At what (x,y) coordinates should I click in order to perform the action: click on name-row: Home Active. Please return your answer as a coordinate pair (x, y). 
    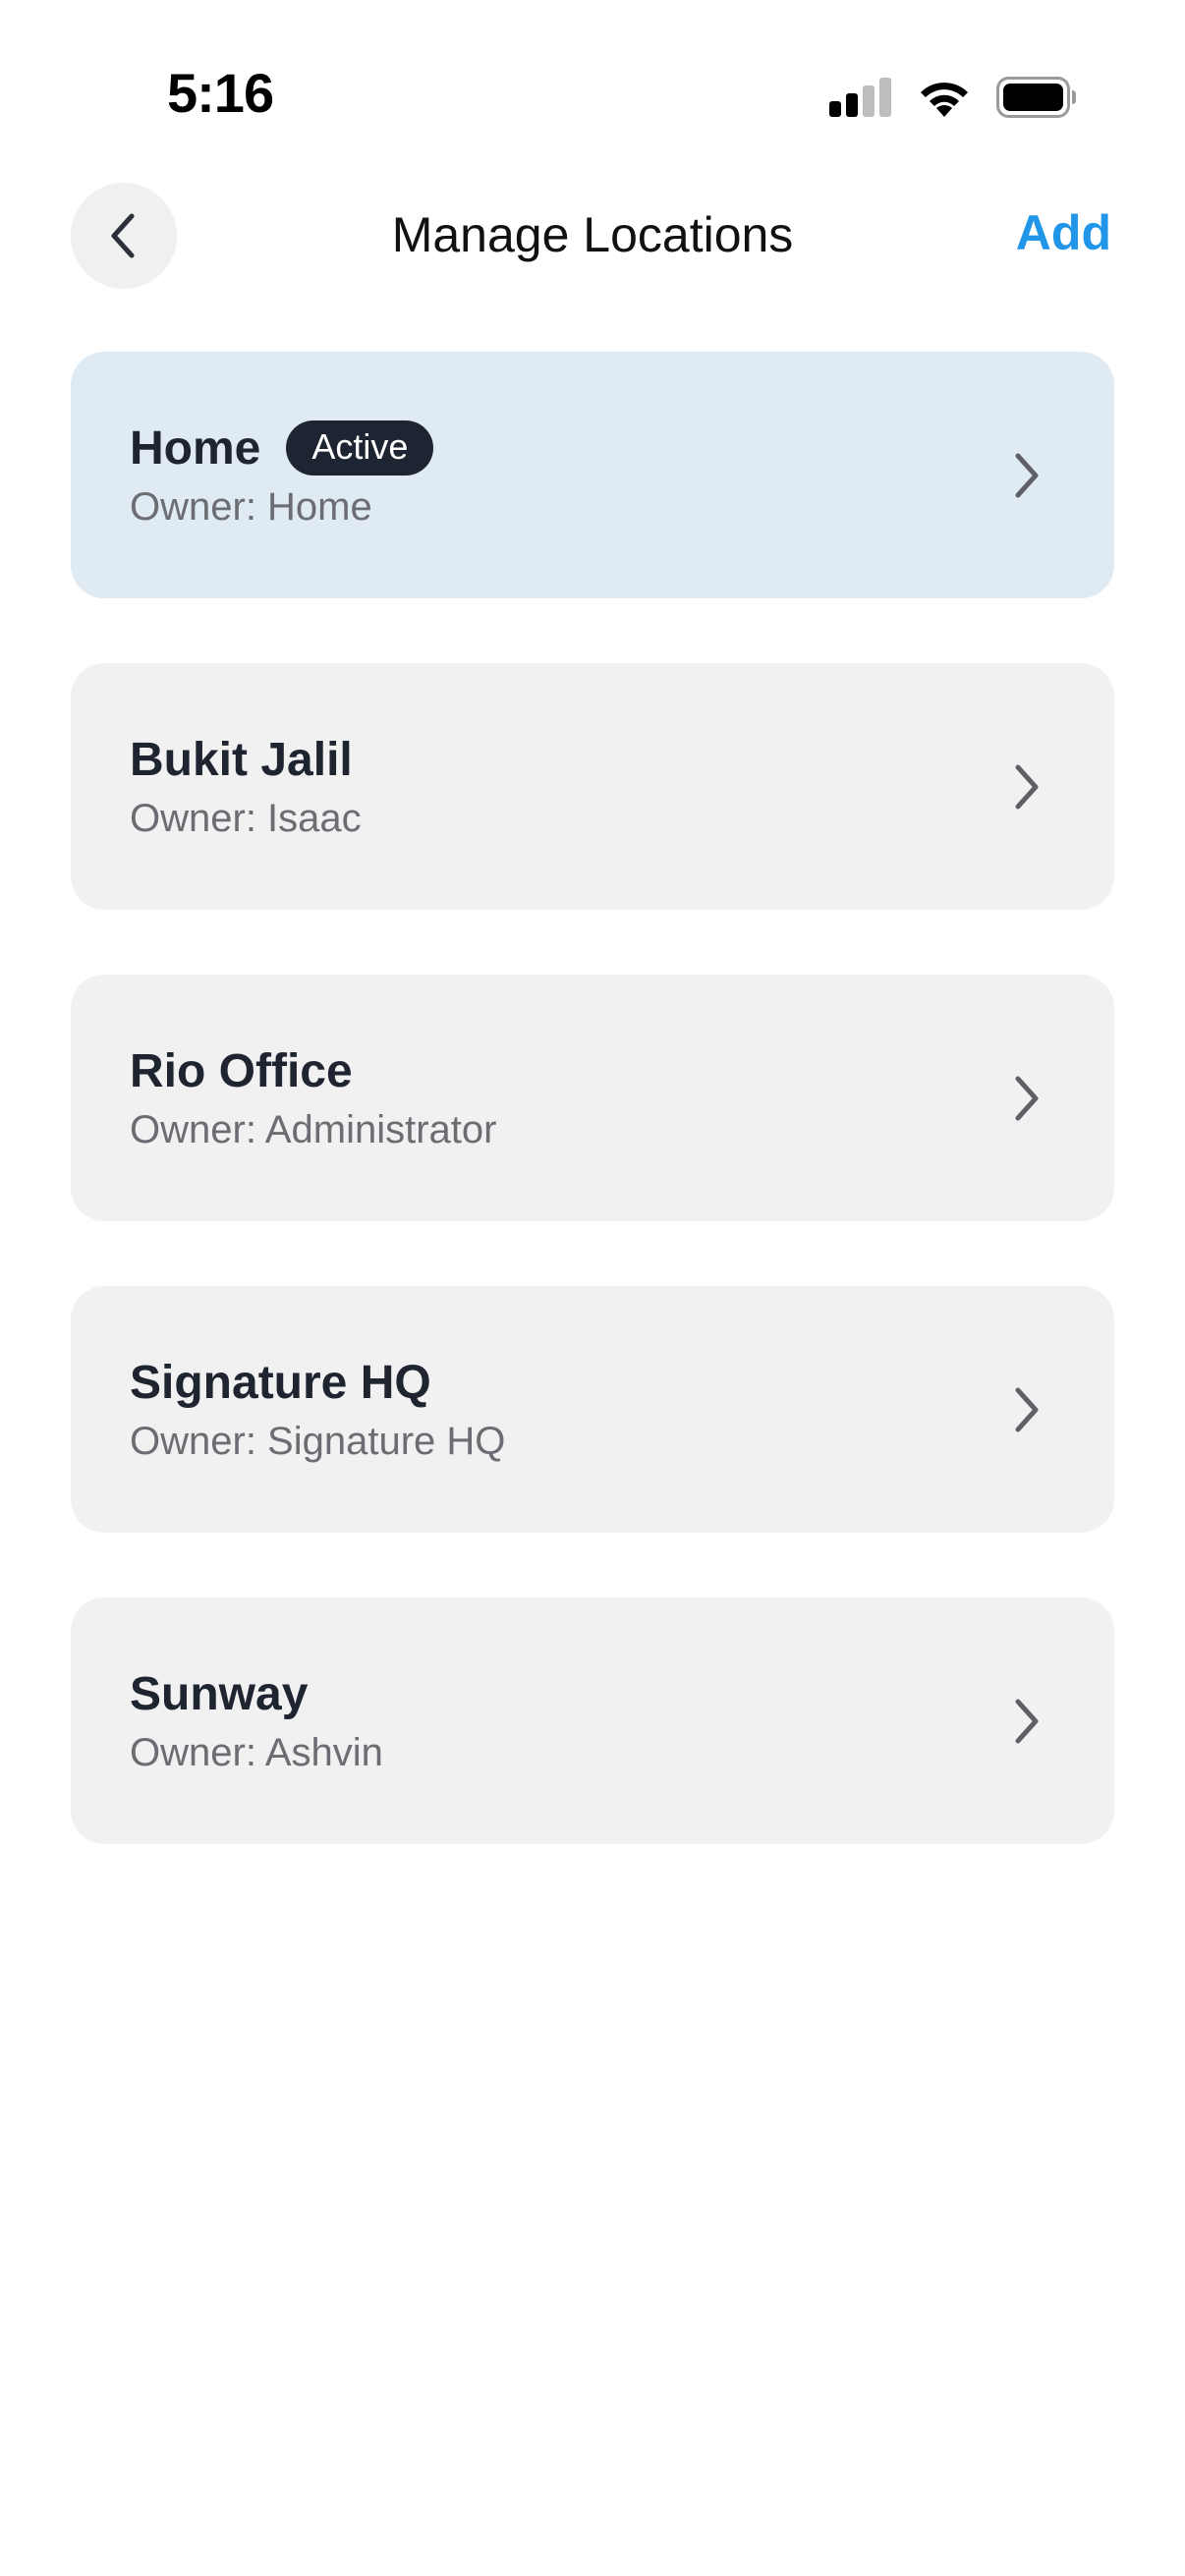
    Looking at the image, I should click on (282, 448).